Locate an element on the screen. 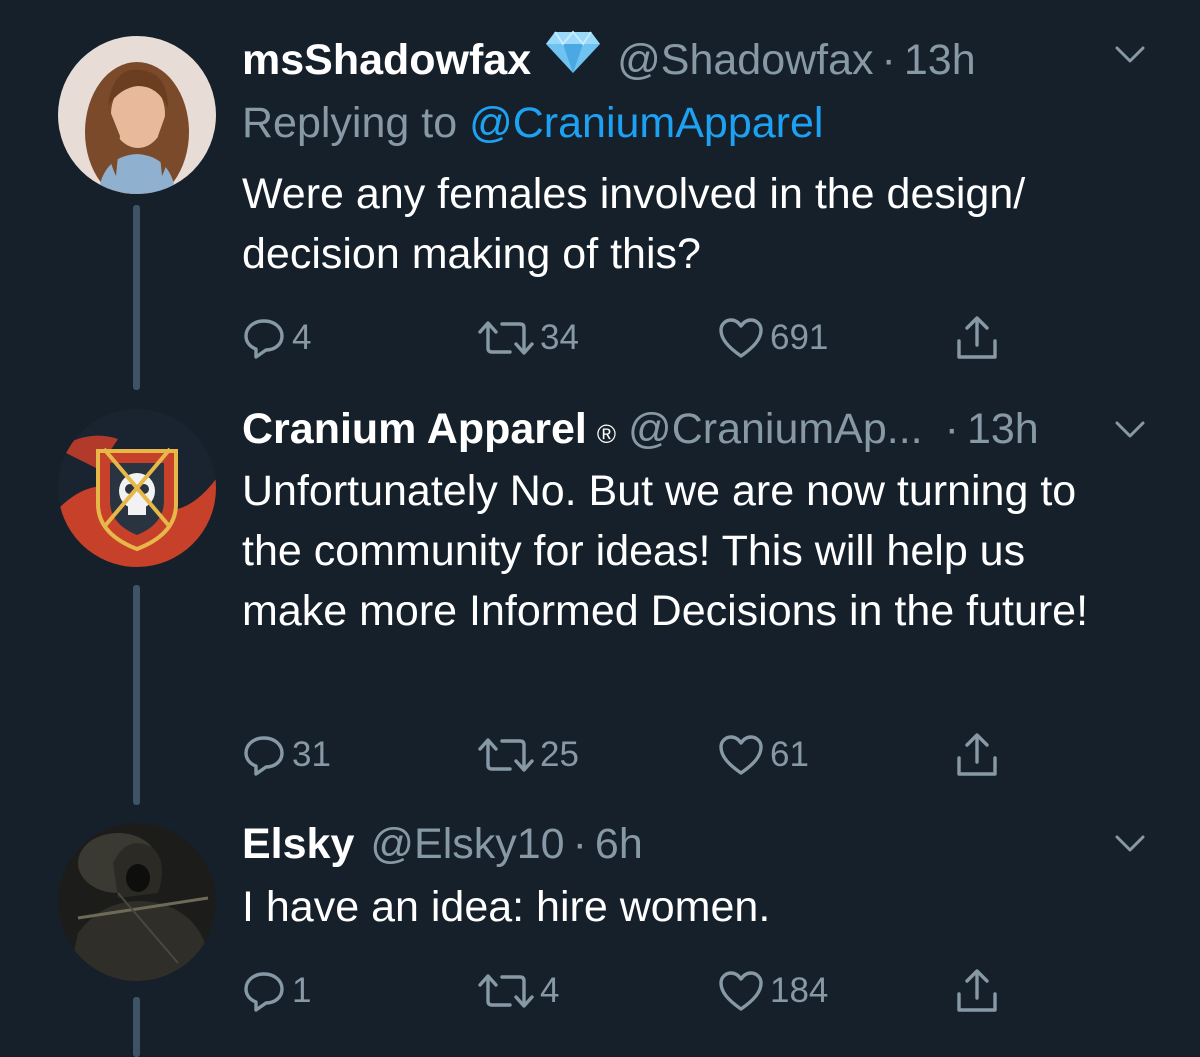 The width and height of the screenshot is (1200, 1057). retweet-button: 4 is located at coordinates (518, 991).